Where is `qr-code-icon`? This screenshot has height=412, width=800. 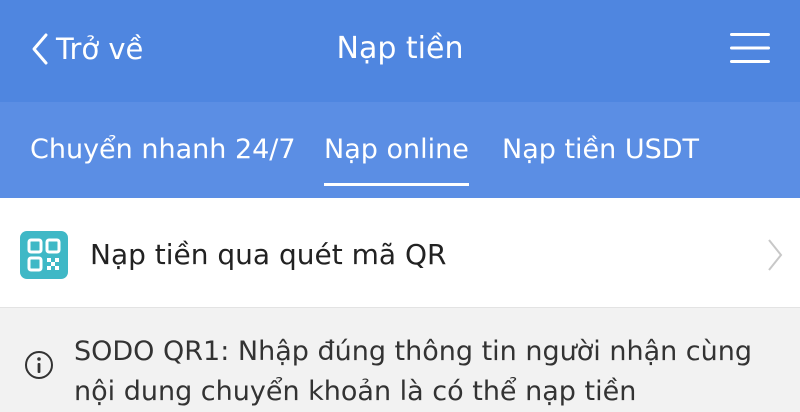 qr-code-icon is located at coordinates (44, 255).